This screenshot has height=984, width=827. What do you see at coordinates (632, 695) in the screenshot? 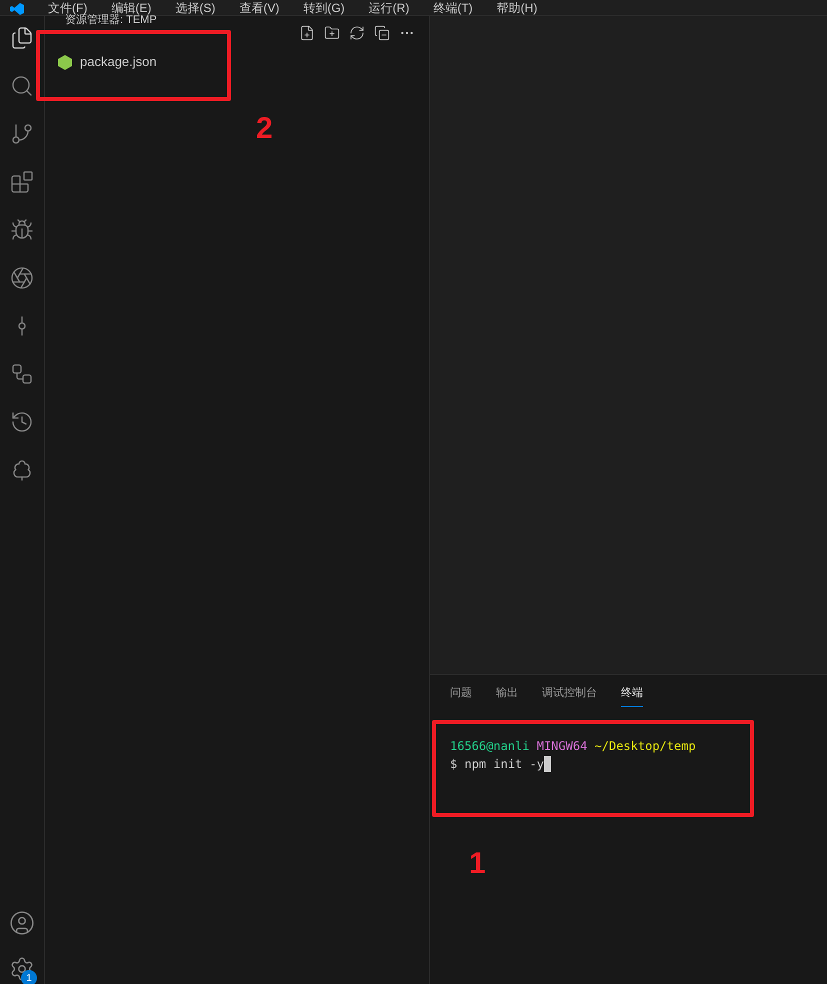
I see `panel-tab: 终端` at bounding box center [632, 695].